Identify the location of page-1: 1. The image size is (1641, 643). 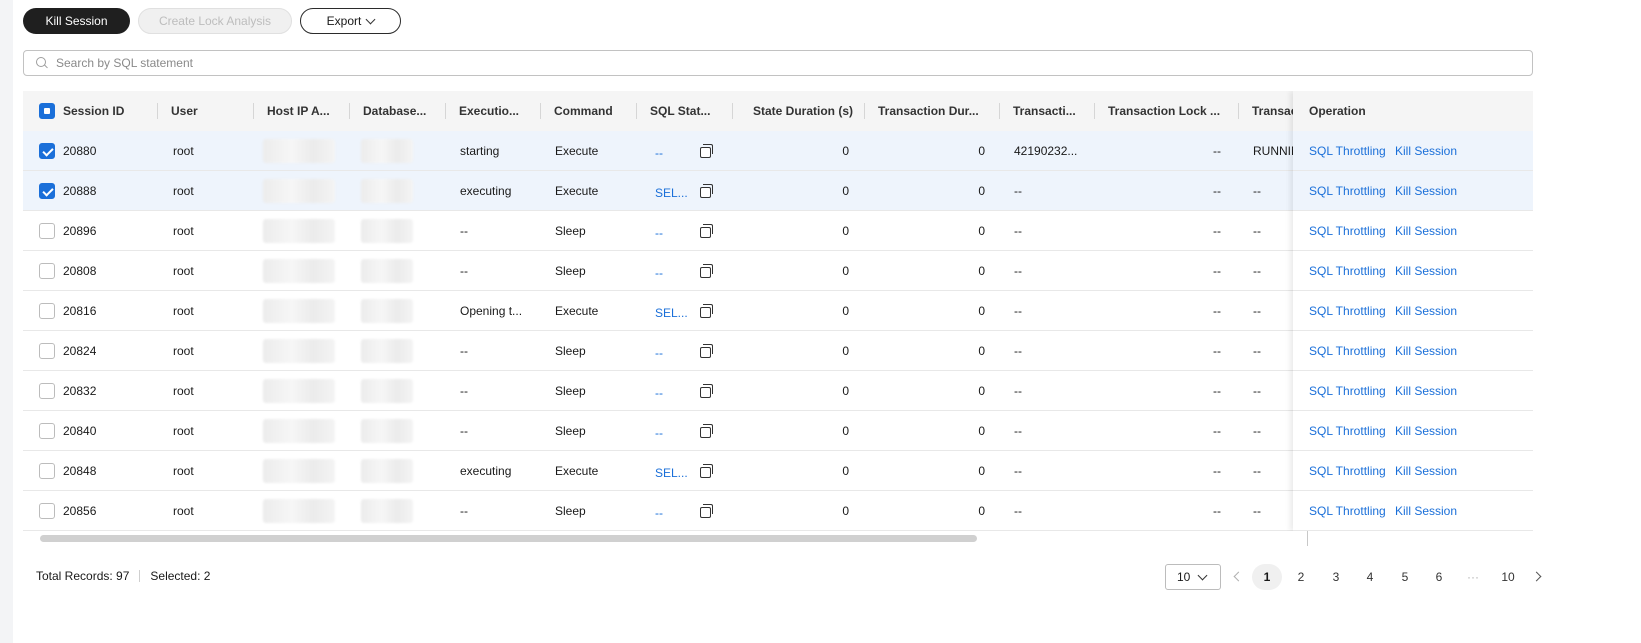
(1267, 577).